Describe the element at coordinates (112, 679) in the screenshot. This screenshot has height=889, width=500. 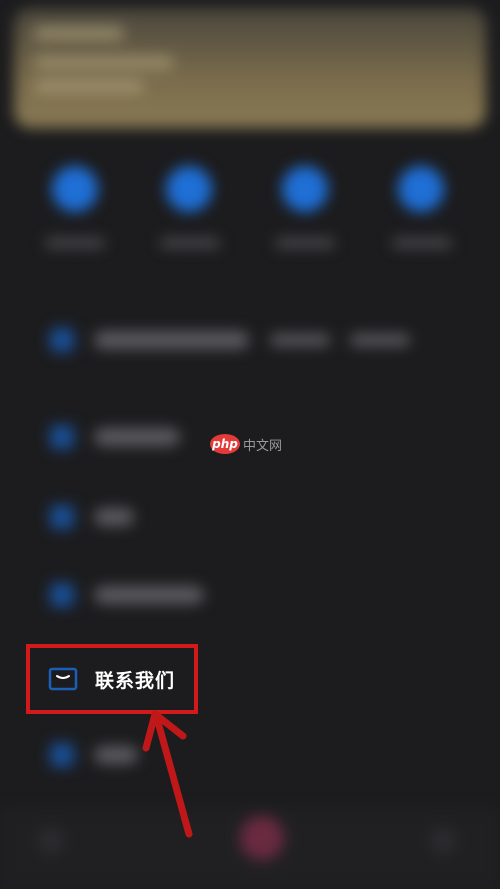
I see `highlight-box` at that location.